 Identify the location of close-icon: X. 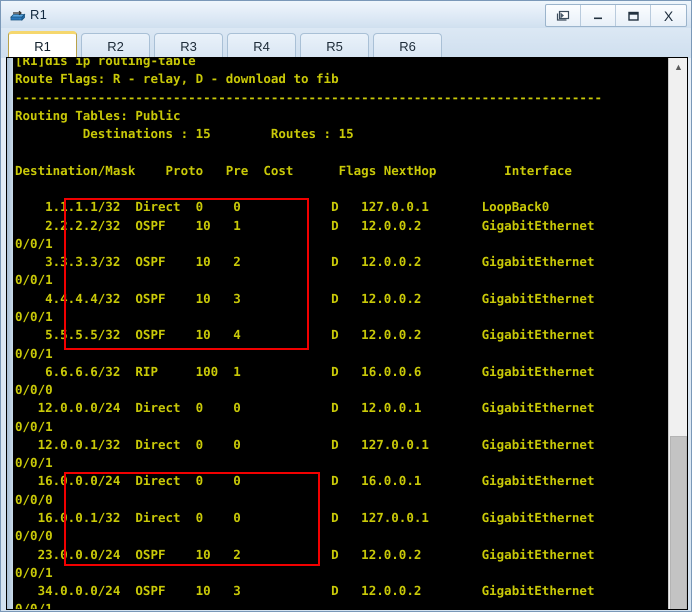
(668, 15).